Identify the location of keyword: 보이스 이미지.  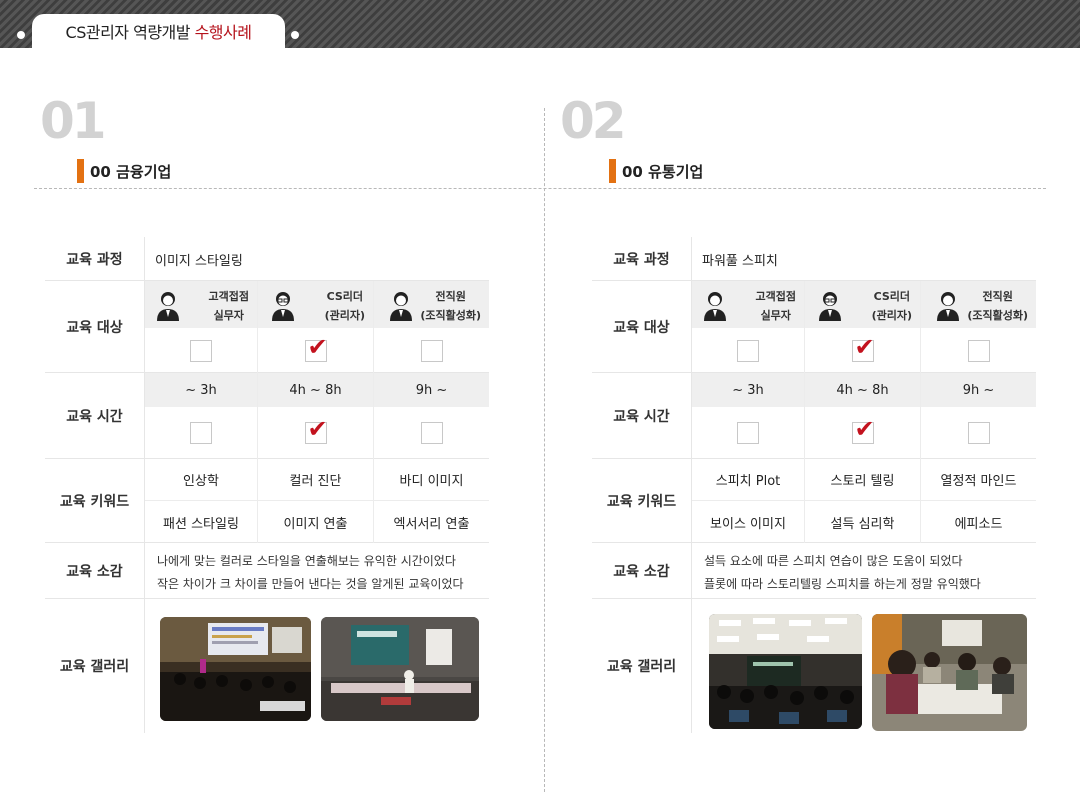
(748, 522).